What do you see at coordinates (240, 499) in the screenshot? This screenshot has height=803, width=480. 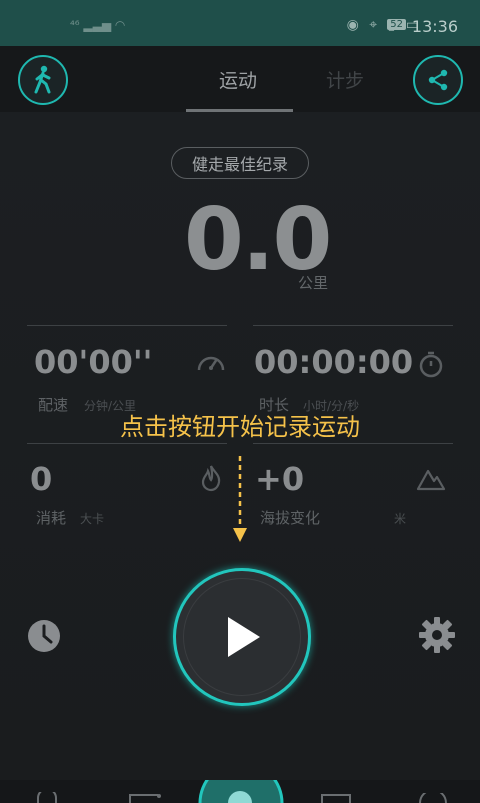 I see `dashed-arrow-icon` at bounding box center [240, 499].